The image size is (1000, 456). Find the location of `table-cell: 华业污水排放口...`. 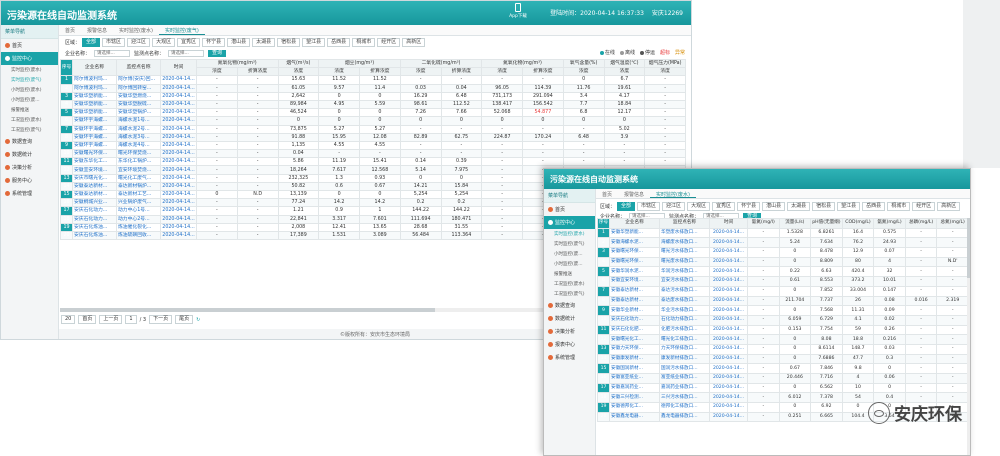

table-cell: 华业污水排放口... is located at coordinates (684, 310).